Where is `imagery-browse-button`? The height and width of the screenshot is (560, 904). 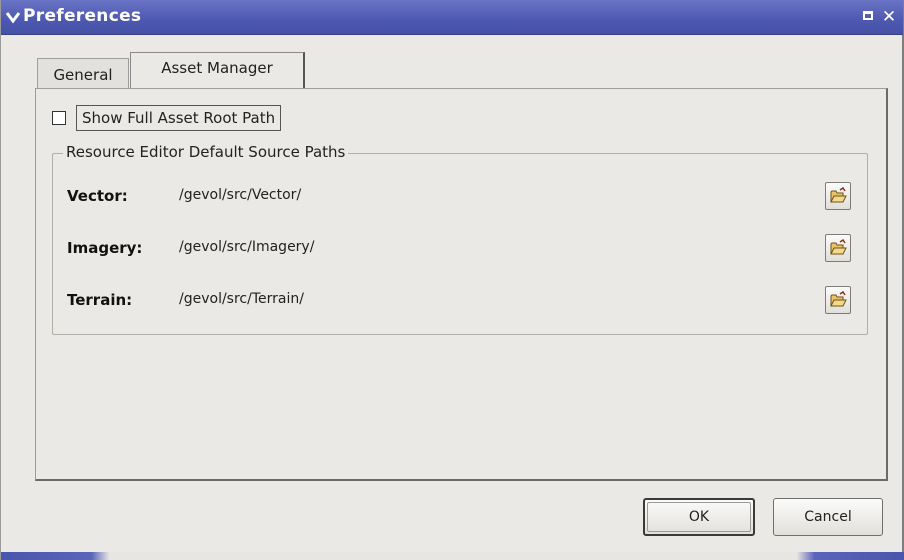
imagery-browse-button is located at coordinates (838, 248).